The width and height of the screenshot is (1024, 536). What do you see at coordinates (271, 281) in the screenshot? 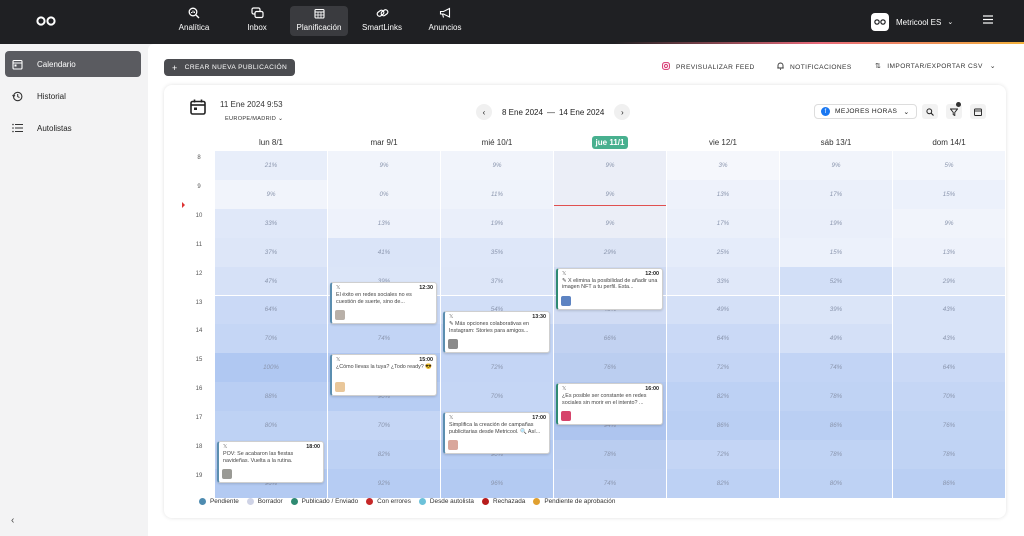
I see `time-slot: 47%` at bounding box center [271, 281].